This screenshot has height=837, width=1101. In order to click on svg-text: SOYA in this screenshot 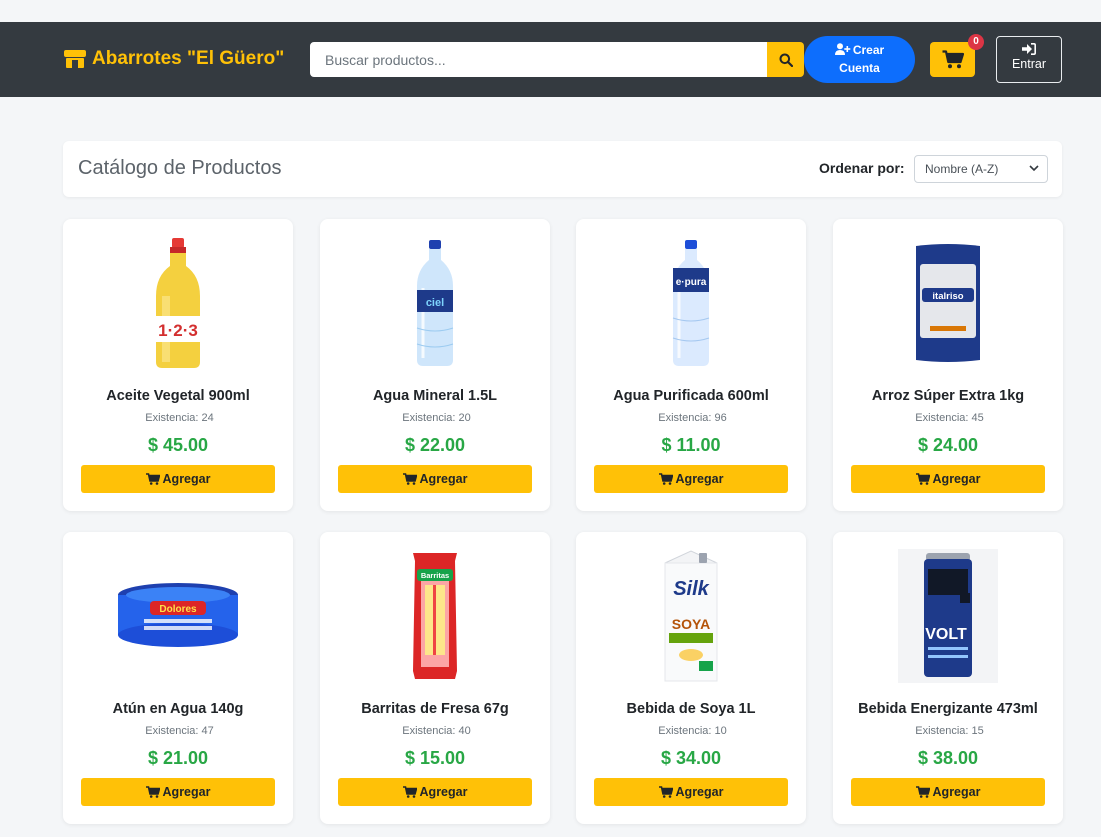, I will do `click(691, 624)`.